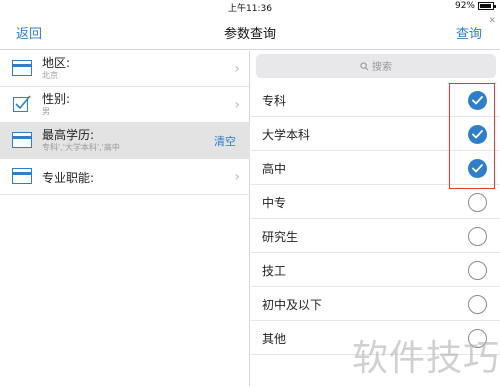 The width and height of the screenshot is (500, 386). I want to click on option-row: 技工, so click(375, 270).